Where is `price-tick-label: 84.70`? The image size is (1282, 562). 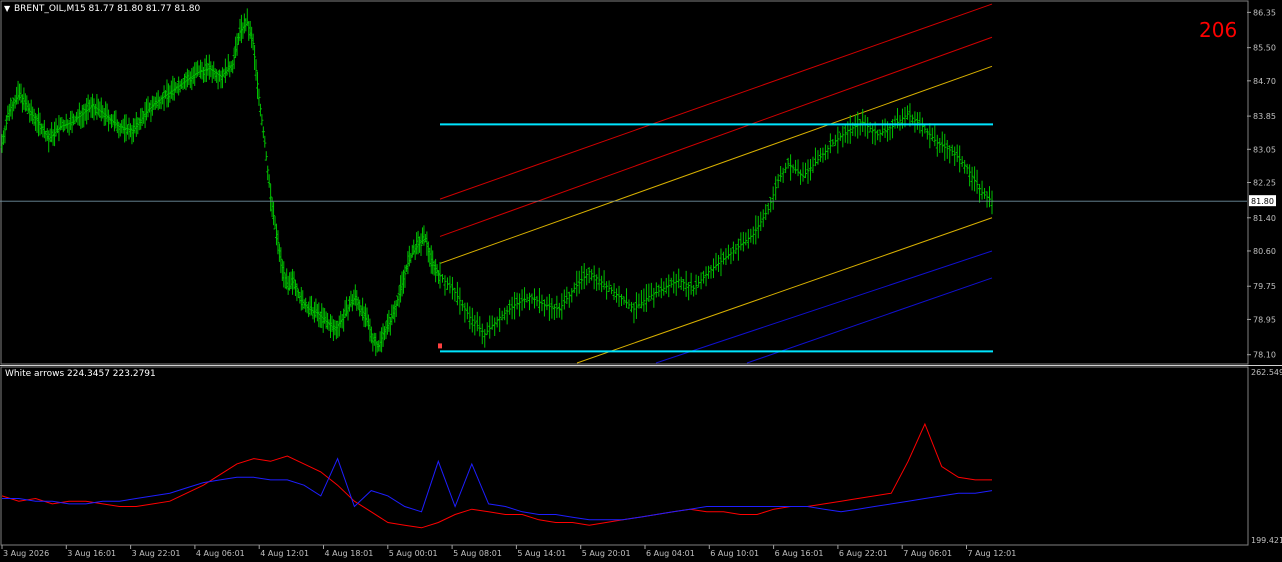
price-tick-label: 84.70 is located at coordinates (1264, 81).